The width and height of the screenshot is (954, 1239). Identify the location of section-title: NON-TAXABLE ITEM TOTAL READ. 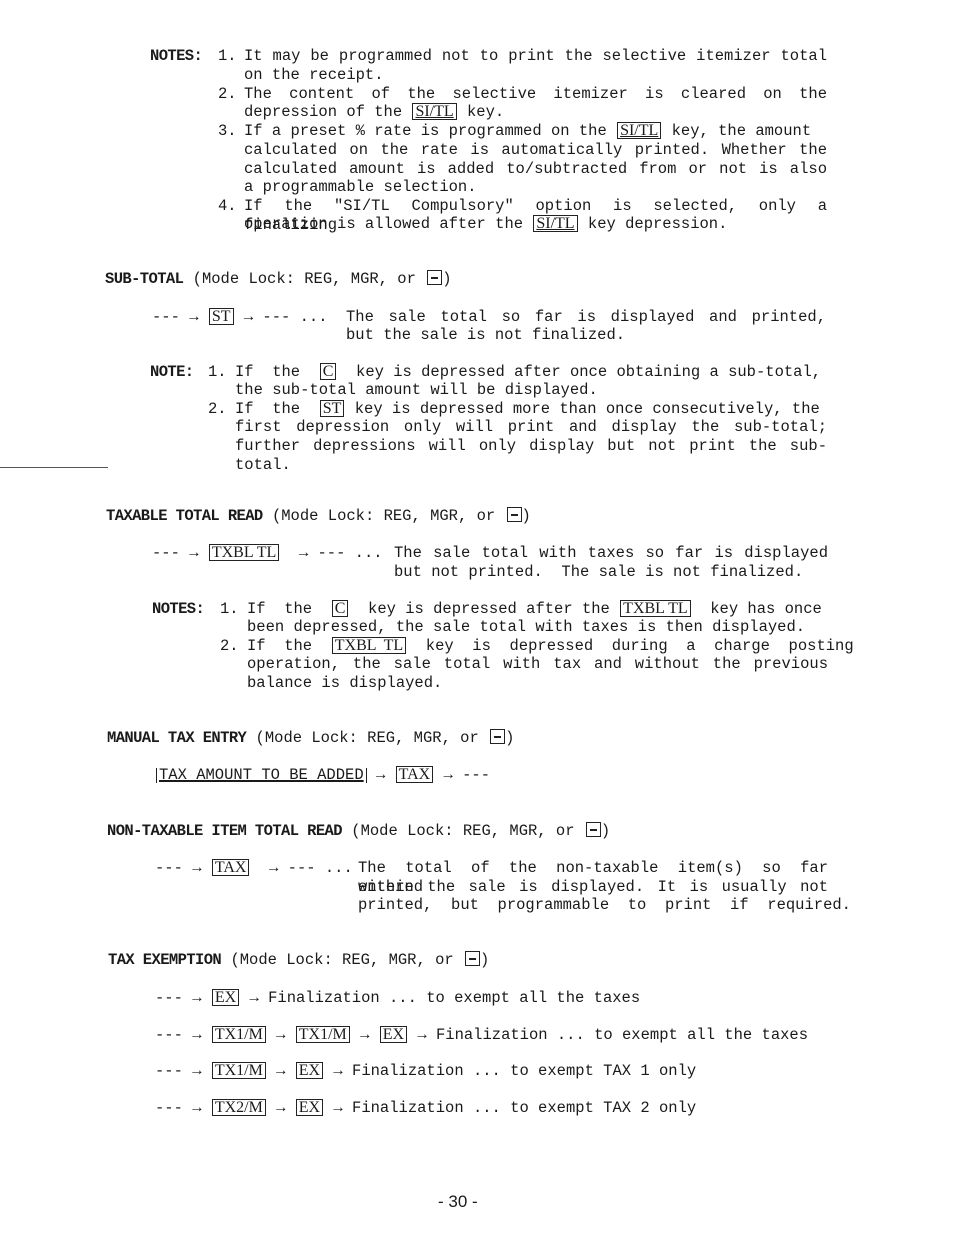
(225, 831).